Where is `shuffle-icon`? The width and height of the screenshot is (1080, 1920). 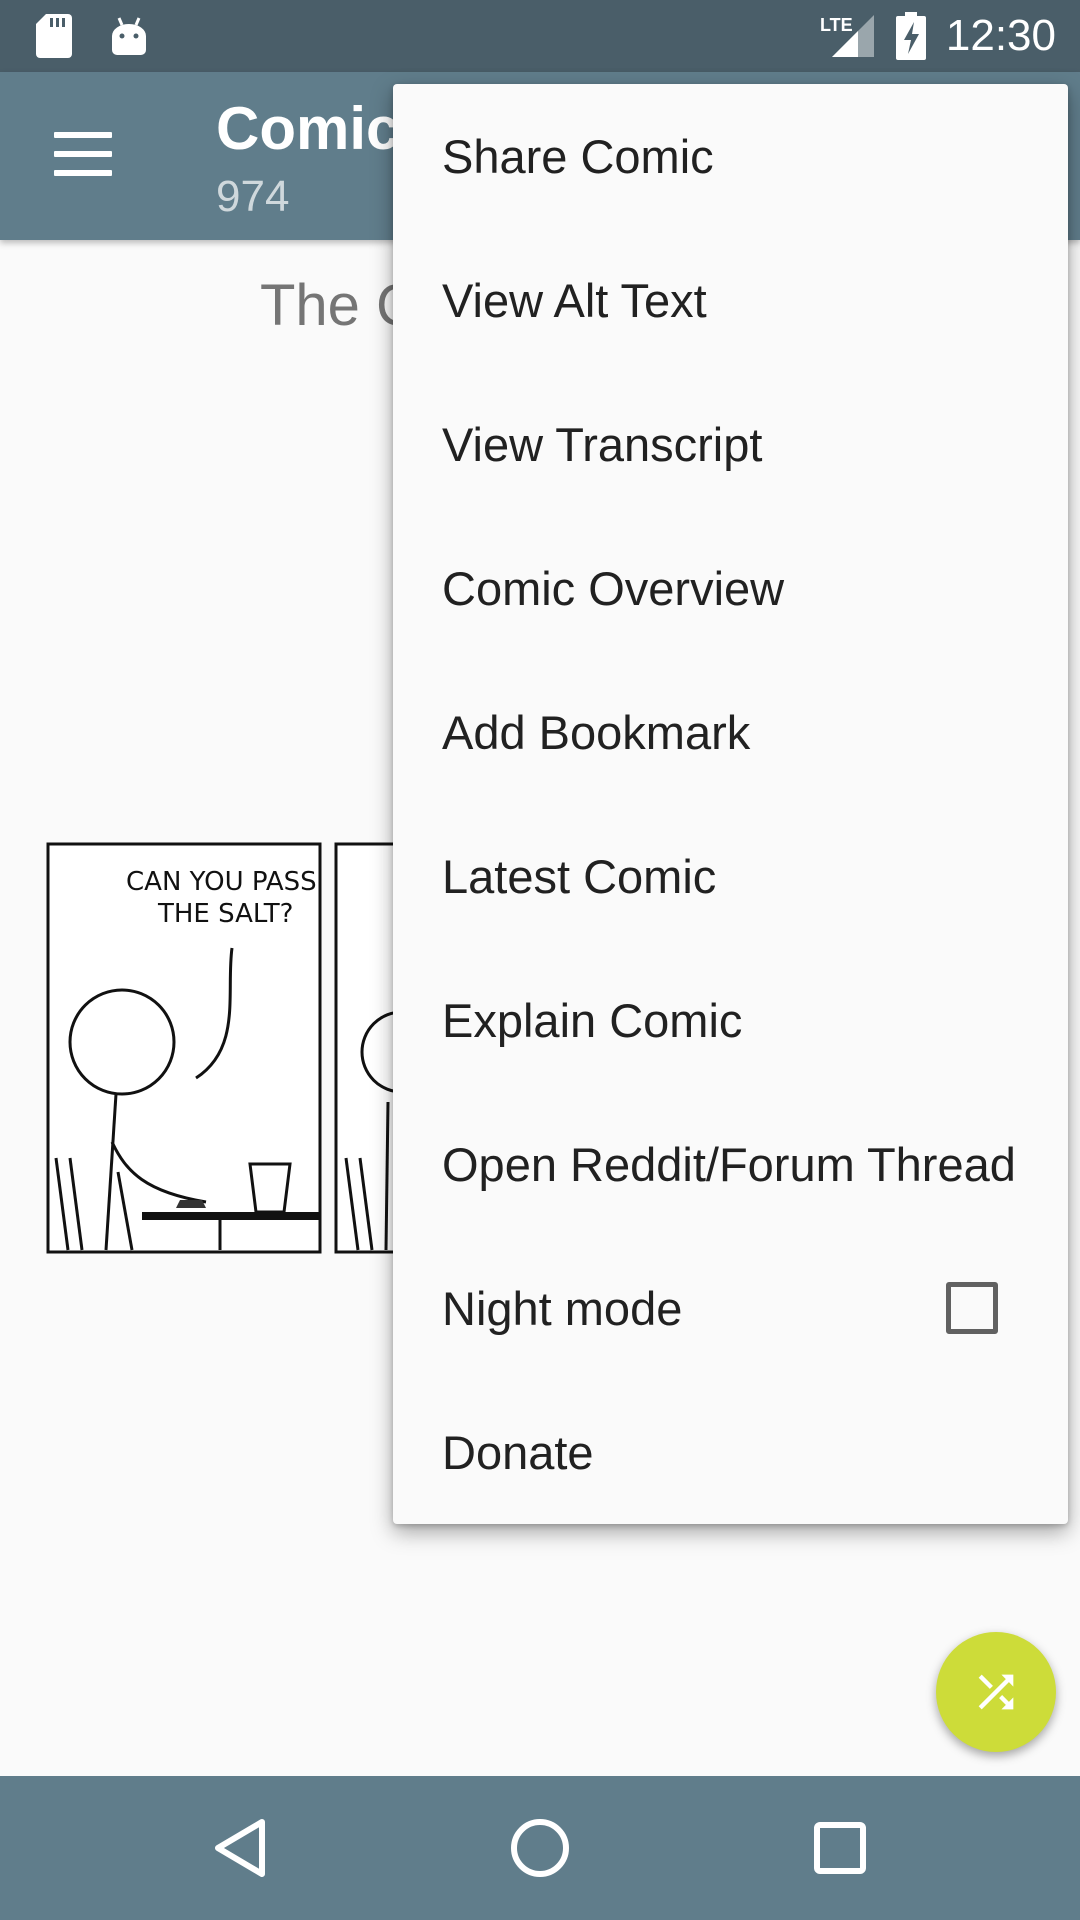
shuffle-icon is located at coordinates (996, 1692).